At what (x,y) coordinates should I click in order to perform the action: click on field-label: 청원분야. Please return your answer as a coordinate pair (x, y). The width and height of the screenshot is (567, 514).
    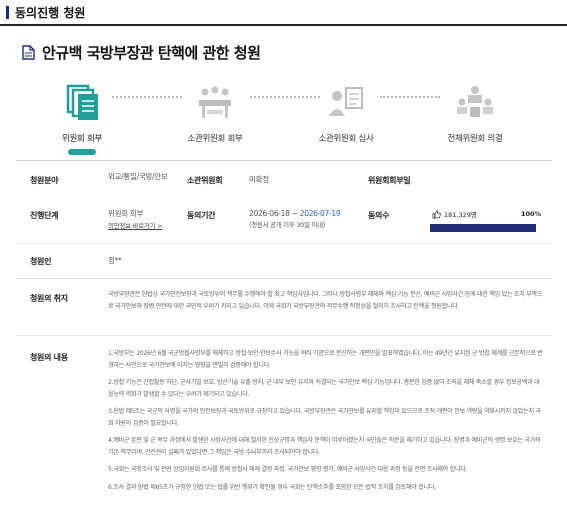
    Looking at the image, I should click on (44, 180).